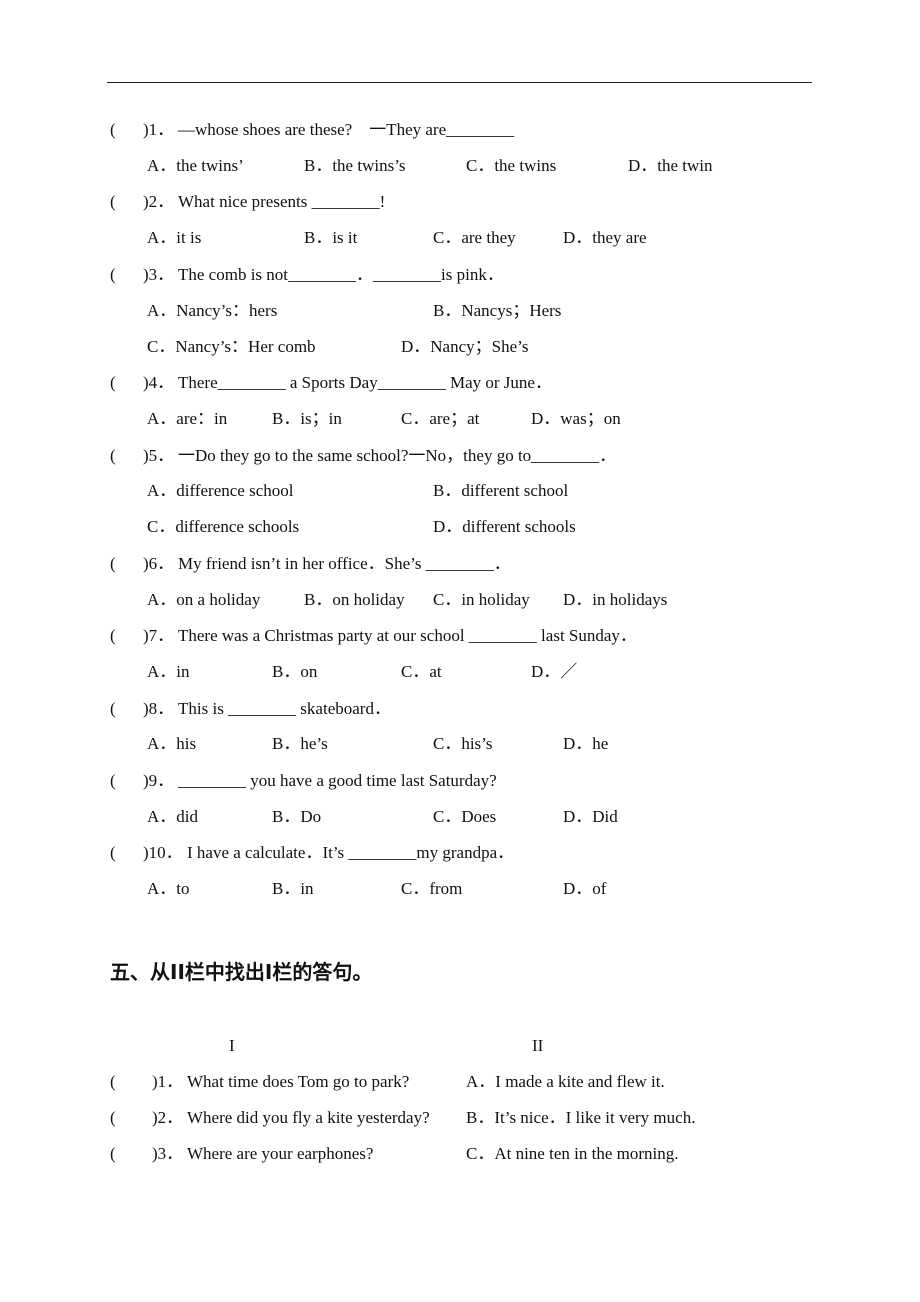 The width and height of the screenshot is (920, 1302). What do you see at coordinates (511, 165) in the screenshot?
I see `answer-option: C．the twins` at bounding box center [511, 165].